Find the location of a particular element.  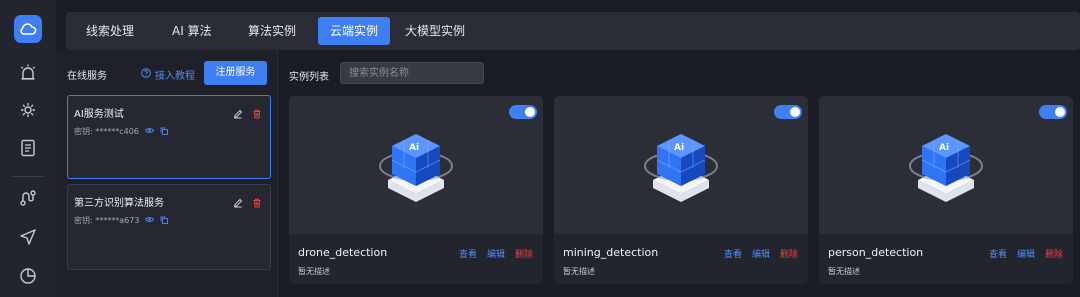

service-name: 第三方识别算法服务 is located at coordinates (119, 203).